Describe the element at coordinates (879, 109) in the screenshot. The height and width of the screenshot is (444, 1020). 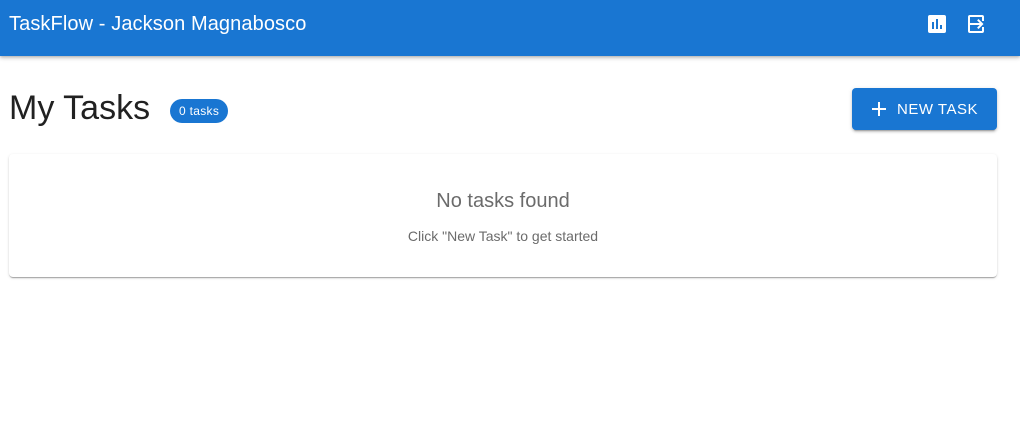
I see `plus-icon` at that location.